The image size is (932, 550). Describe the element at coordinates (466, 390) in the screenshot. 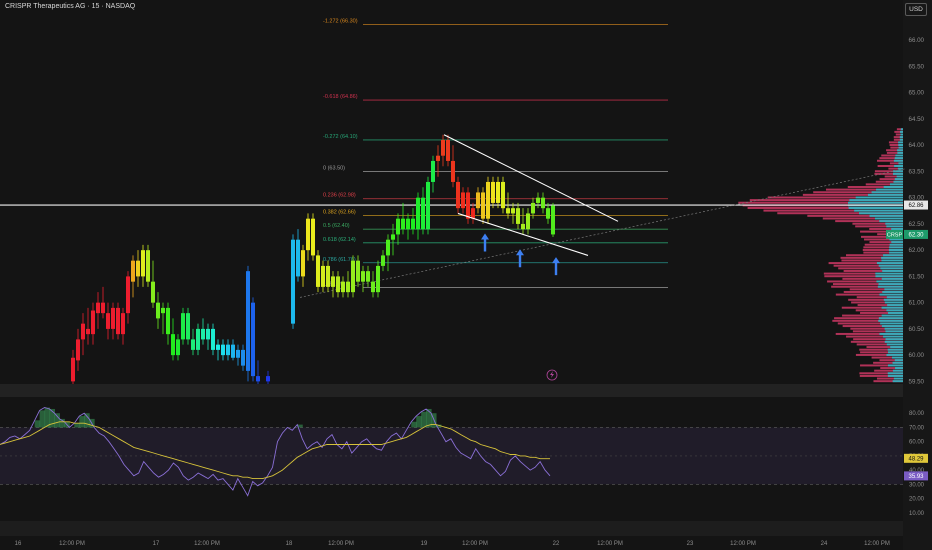

I see `pane-separator` at that location.